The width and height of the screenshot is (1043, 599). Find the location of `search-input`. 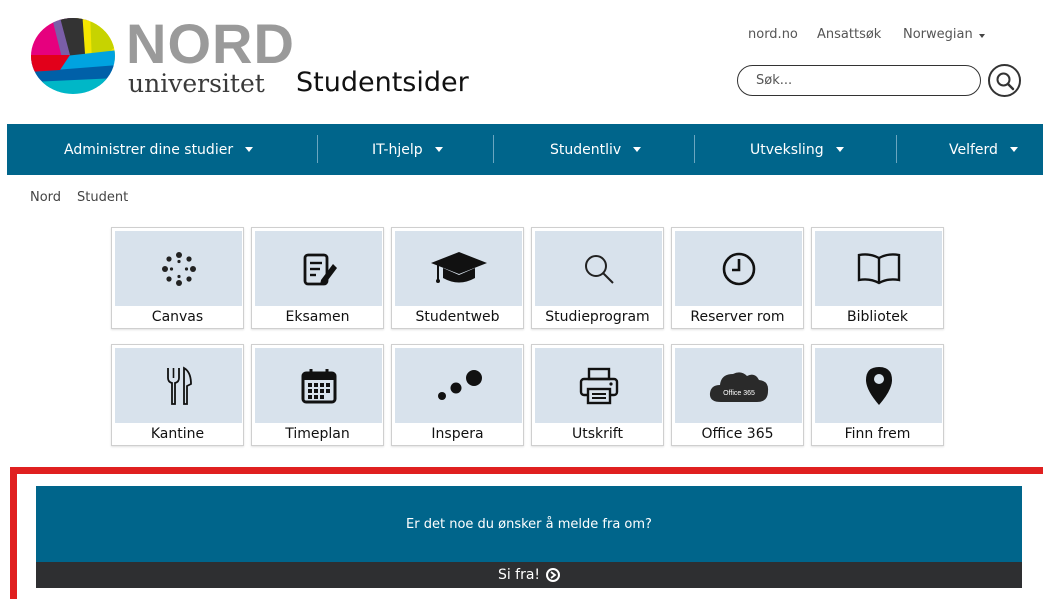

search-input is located at coordinates (859, 80).